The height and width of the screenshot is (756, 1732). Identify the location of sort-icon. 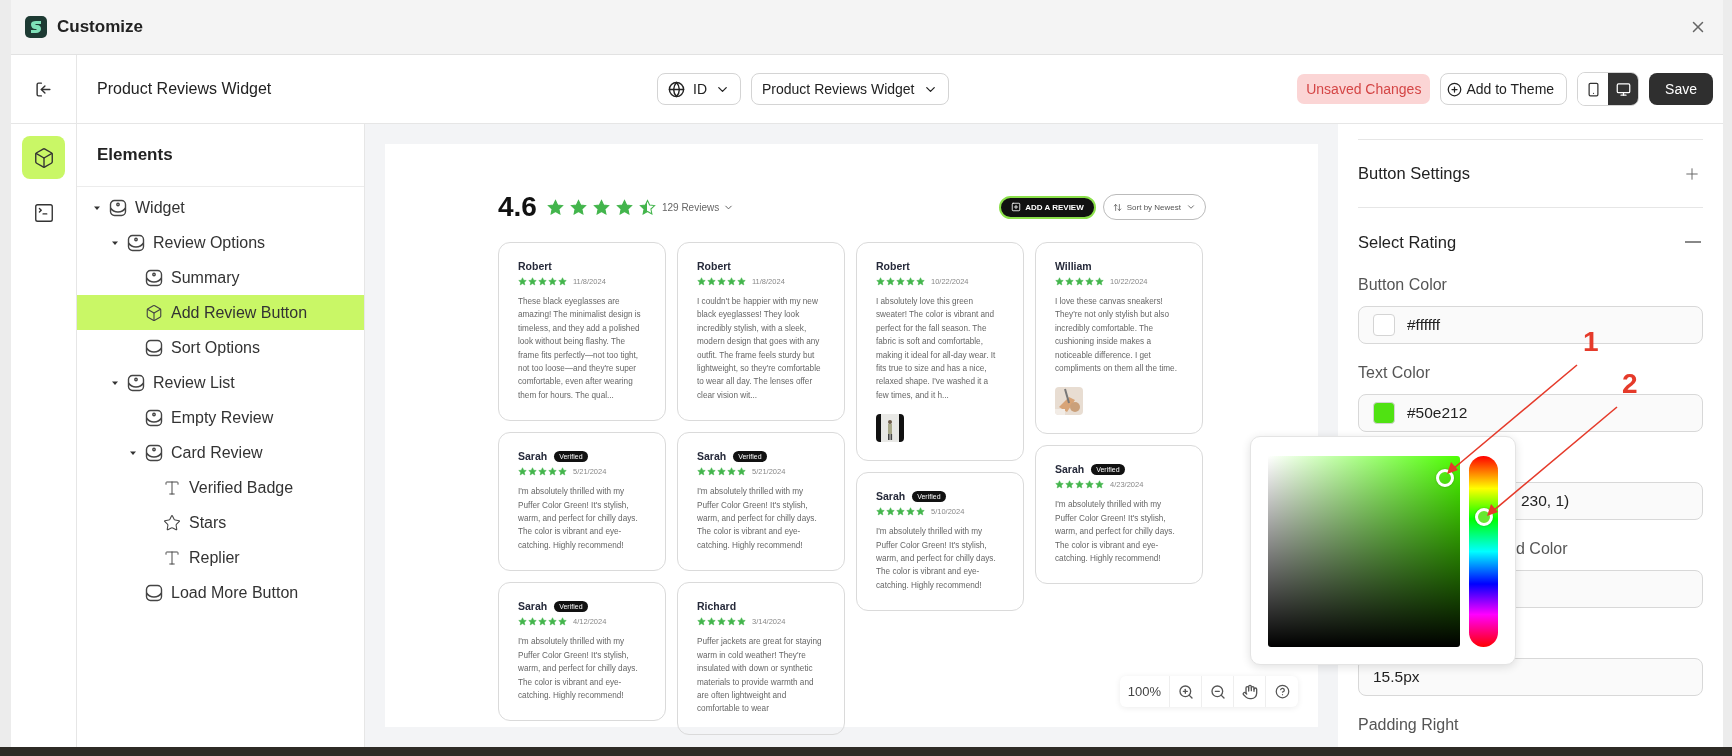
(1117, 207).